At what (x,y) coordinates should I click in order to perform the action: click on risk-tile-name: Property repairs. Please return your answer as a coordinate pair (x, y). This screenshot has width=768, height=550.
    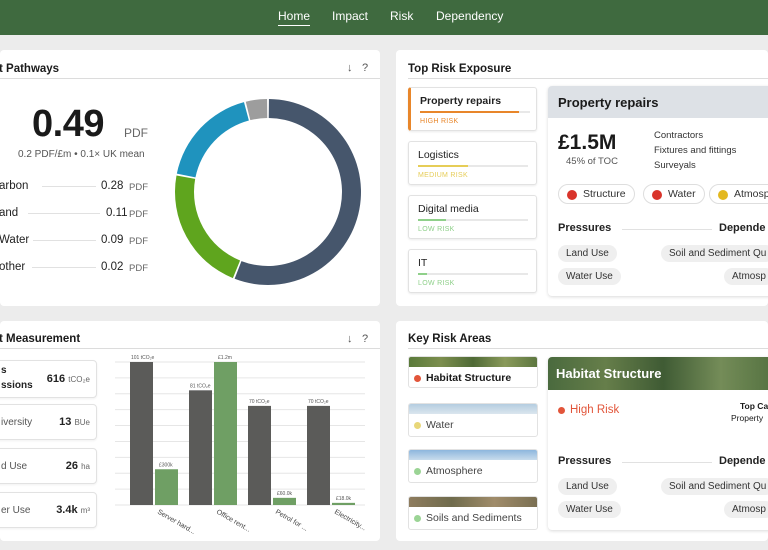
    Looking at the image, I should click on (461, 101).